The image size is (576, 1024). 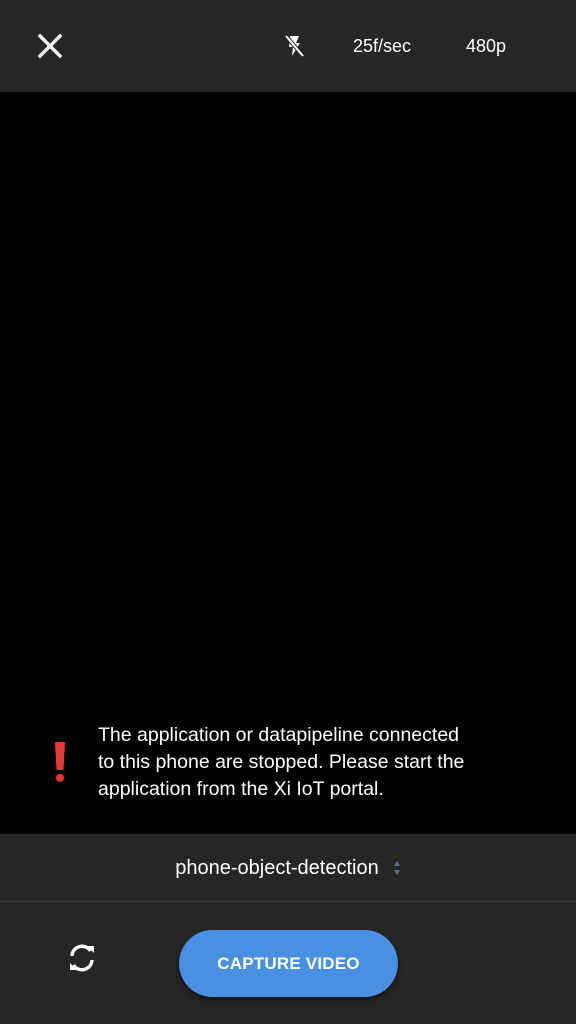 What do you see at coordinates (60, 762) in the screenshot?
I see `exclamation-icon` at bounding box center [60, 762].